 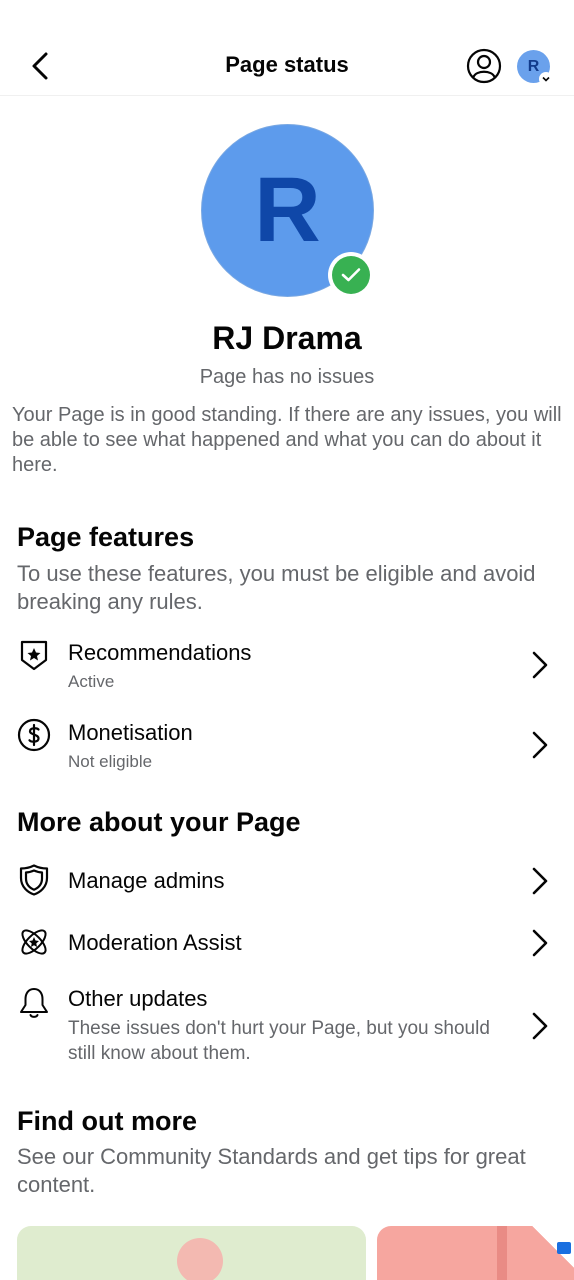 I want to click on monetisation-status: Not eligible, so click(x=110, y=761).